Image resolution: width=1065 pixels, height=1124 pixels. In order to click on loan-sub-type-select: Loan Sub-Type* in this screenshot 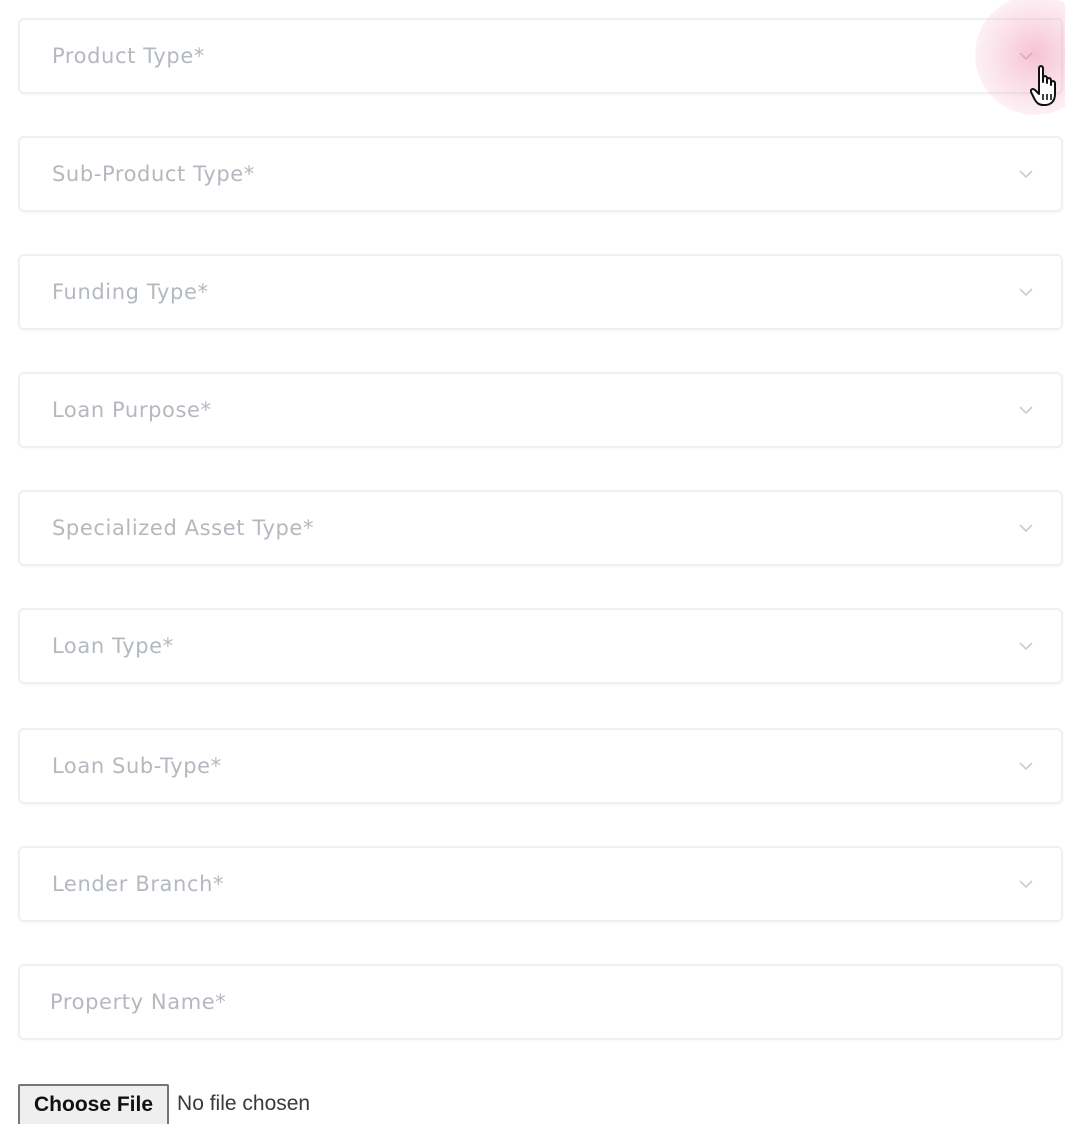, I will do `click(540, 766)`.